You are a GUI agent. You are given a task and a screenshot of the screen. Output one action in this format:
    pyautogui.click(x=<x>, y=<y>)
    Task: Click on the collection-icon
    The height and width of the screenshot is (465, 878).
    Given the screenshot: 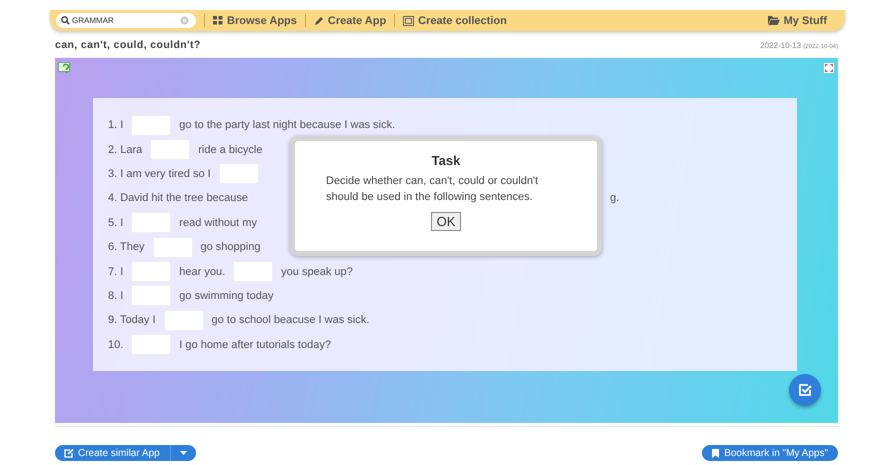 What is the action you would take?
    pyautogui.click(x=408, y=21)
    